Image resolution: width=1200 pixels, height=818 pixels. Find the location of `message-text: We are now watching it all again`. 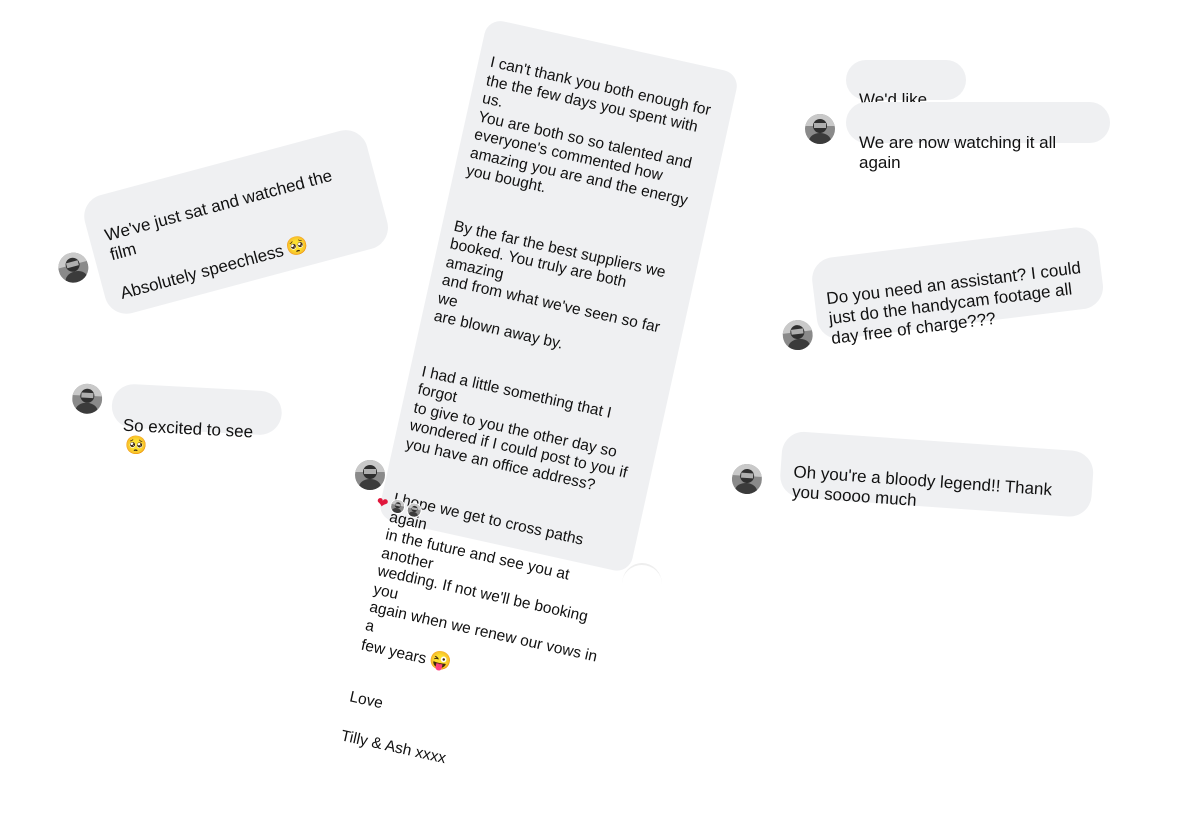

message-text: We are now watching it all again is located at coordinates (958, 152).